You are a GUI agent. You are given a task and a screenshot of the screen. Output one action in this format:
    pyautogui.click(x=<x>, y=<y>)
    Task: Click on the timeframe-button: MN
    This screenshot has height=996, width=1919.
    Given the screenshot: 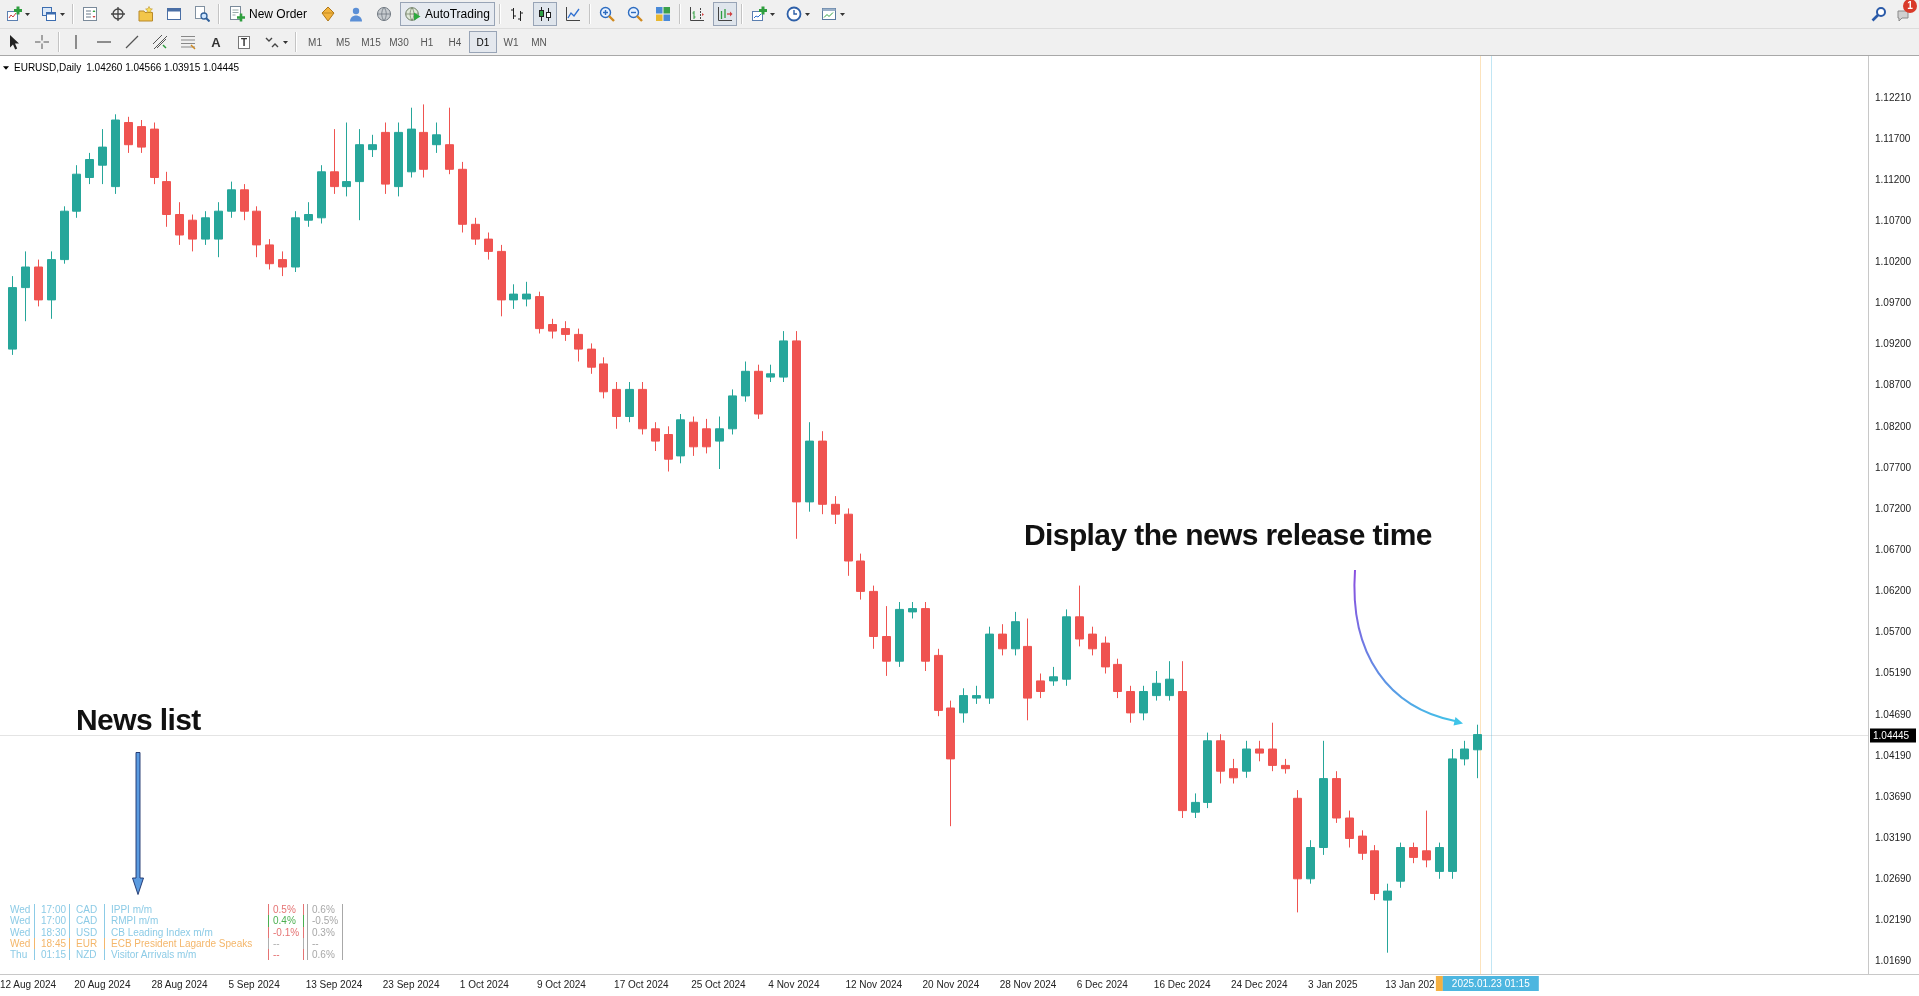 What is the action you would take?
    pyautogui.click(x=539, y=42)
    